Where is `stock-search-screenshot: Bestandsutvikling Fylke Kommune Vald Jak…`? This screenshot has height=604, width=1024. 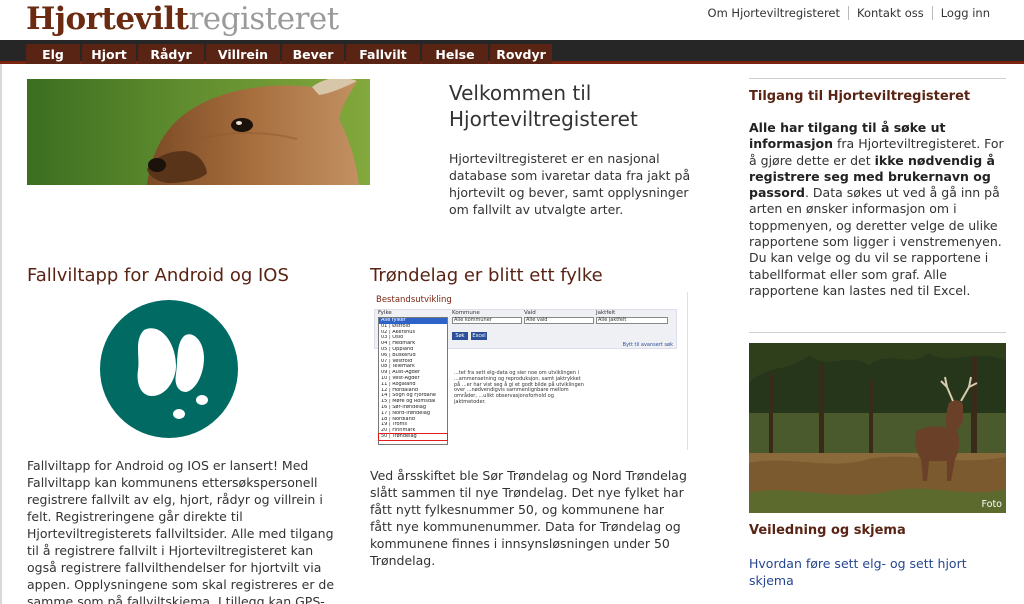
stock-search-screenshot: Bestandsutvikling Fylke Kommune Vald Jak… is located at coordinates (529, 371).